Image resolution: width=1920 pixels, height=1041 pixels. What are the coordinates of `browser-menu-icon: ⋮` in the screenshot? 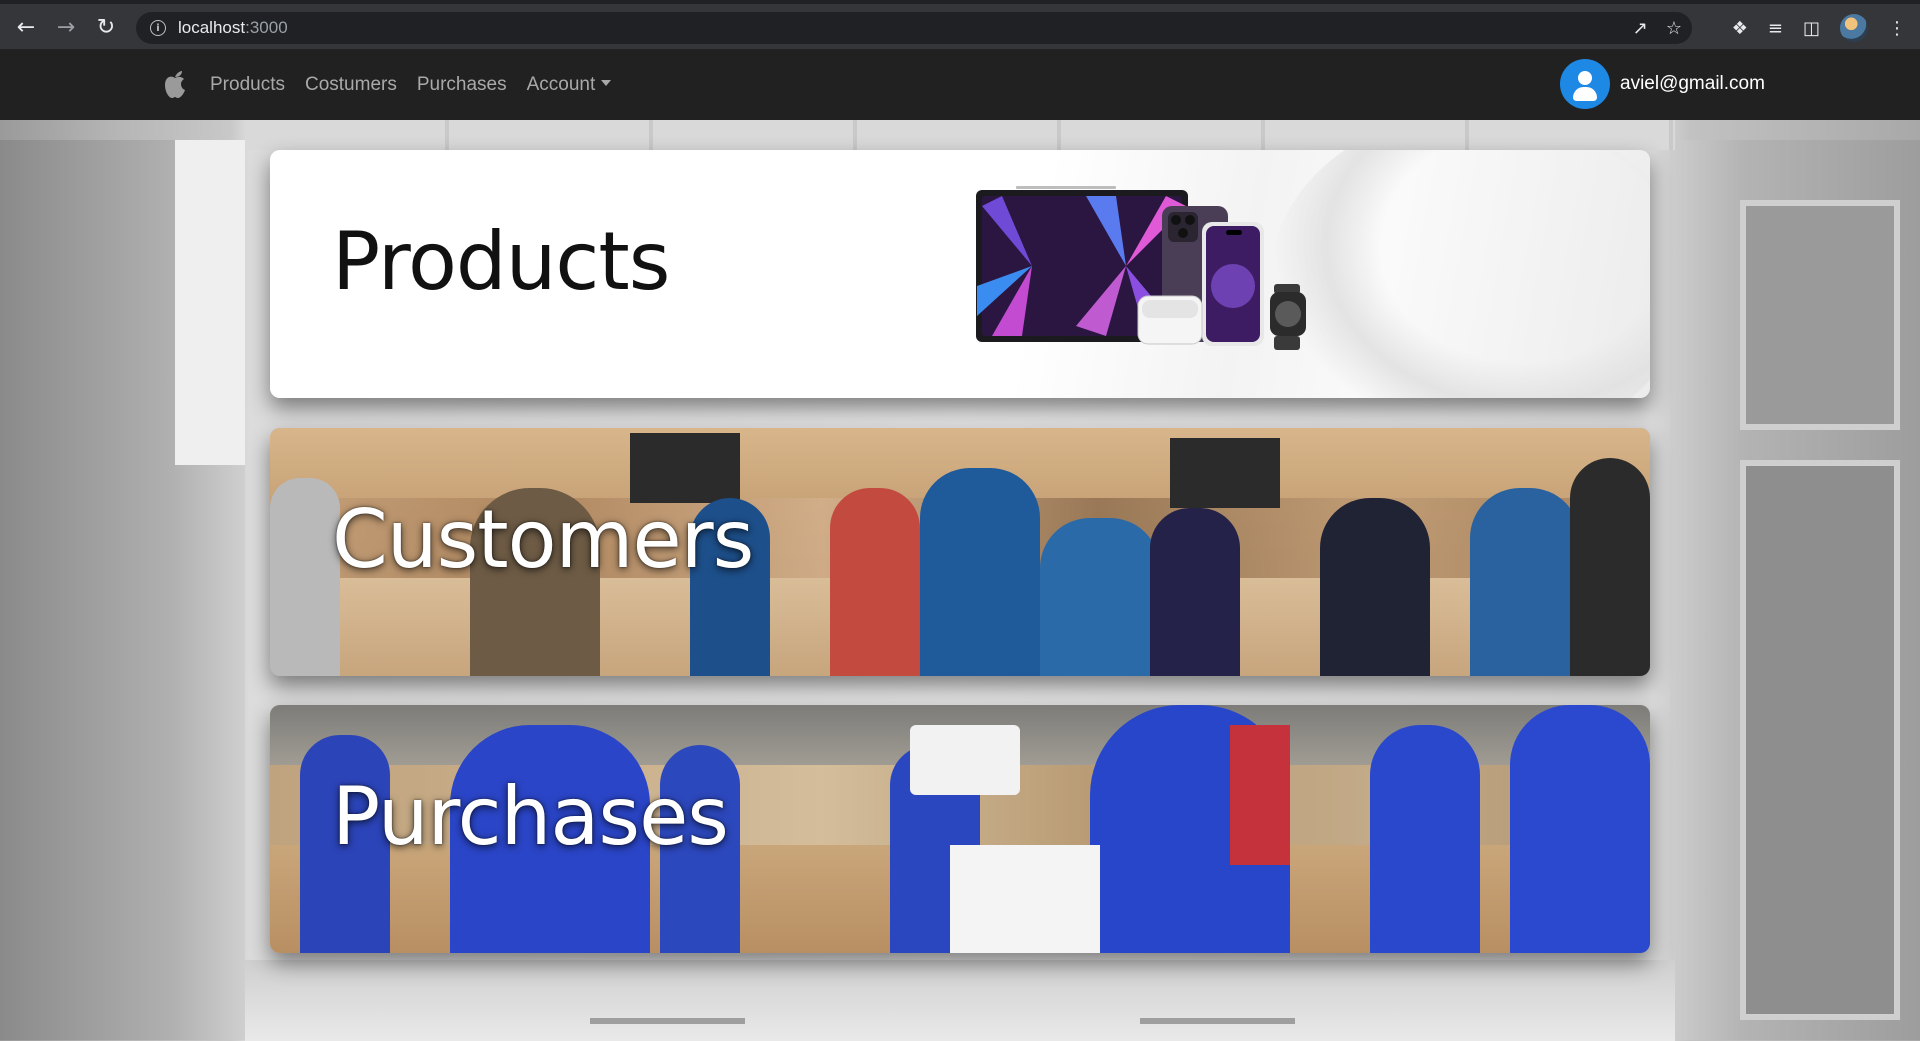 It's located at (1897, 28).